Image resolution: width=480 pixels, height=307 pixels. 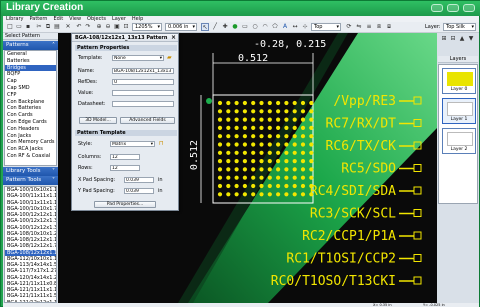 What do you see at coordinates (143, 71) in the screenshot?
I see `name-field: BGA-108/12x12x1_13x13` at bounding box center [143, 71].